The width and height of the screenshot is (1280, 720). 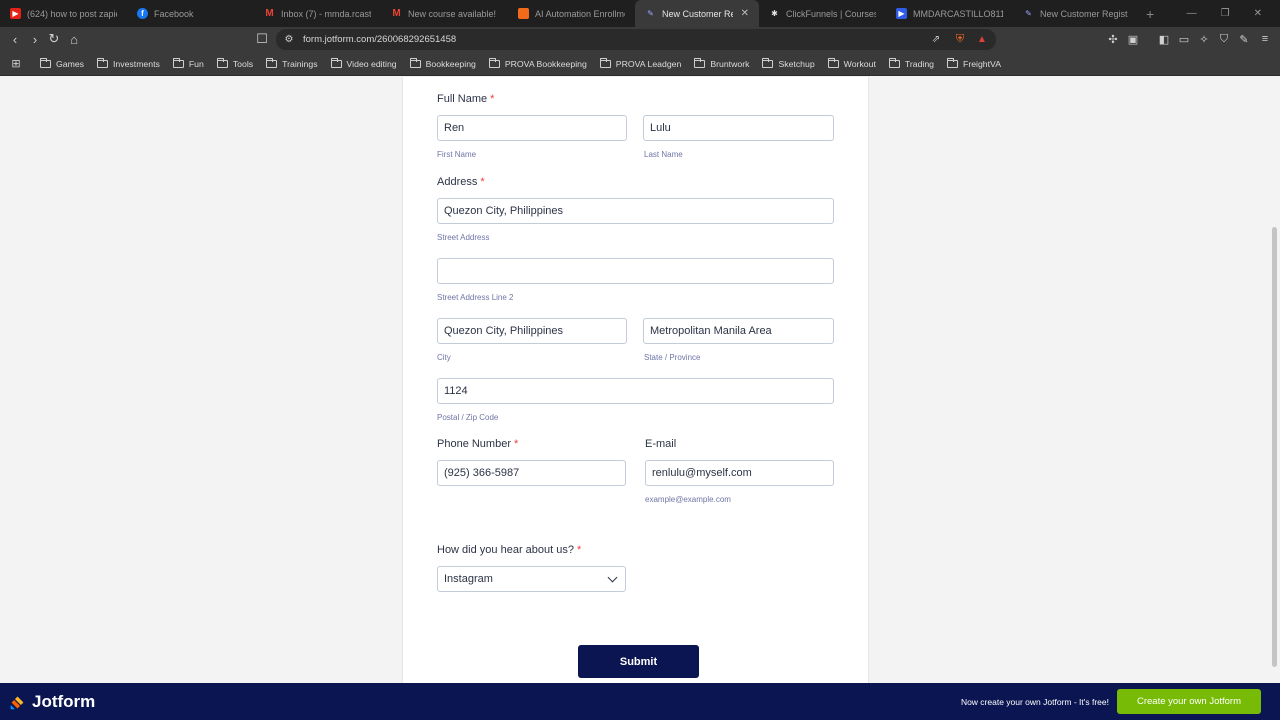 I want to click on reload-icon: ↻, so click(x=54, y=39).